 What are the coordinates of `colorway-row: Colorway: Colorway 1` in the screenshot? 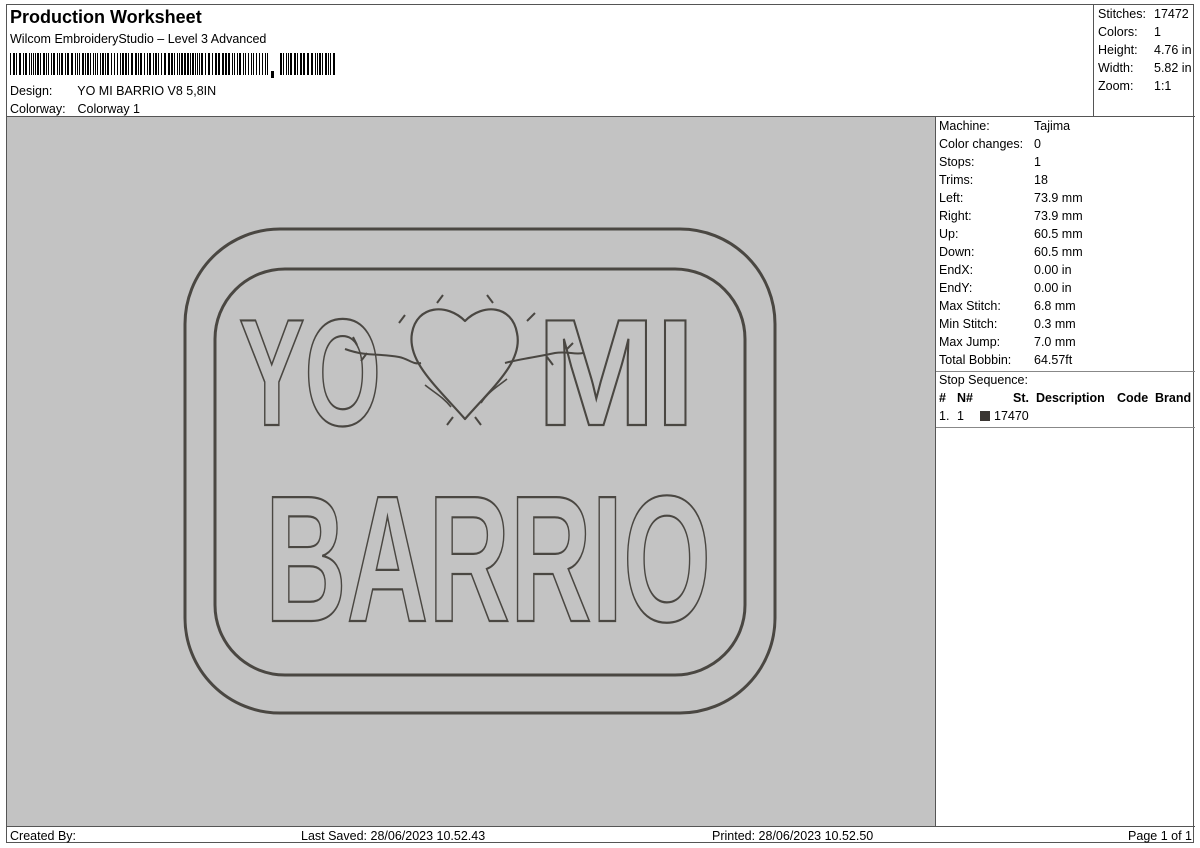 It's located at (75, 109).